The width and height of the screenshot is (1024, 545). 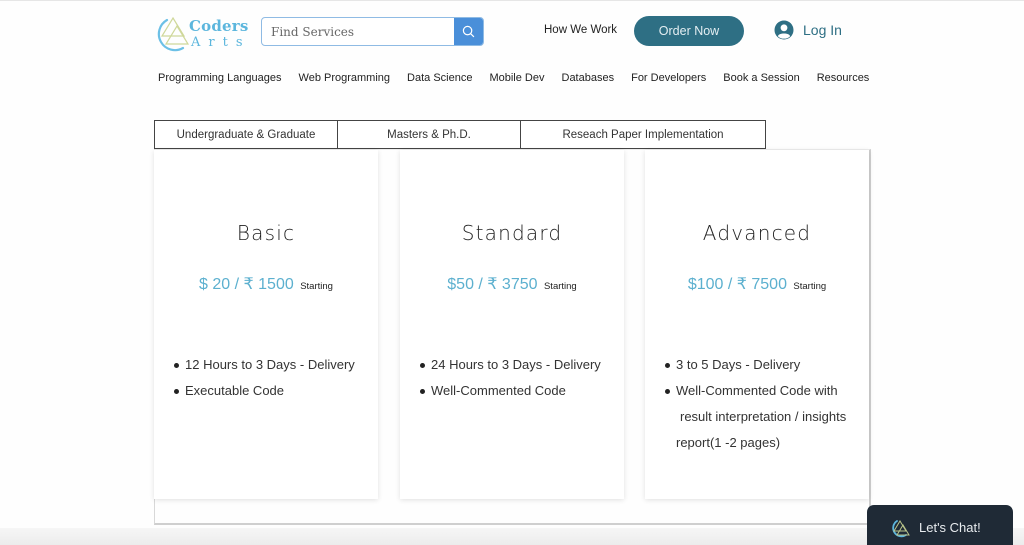 I want to click on nav-item-resources: Resources, so click(x=843, y=78).